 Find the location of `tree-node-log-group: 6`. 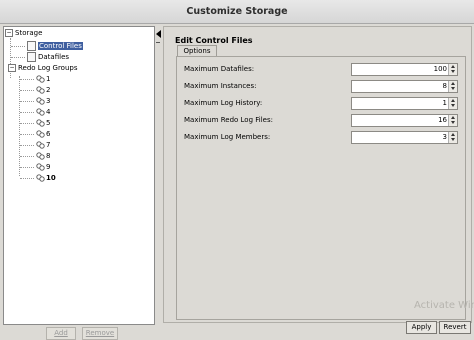

tree-node-log-group: 6 is located at coordinates (43, 134).